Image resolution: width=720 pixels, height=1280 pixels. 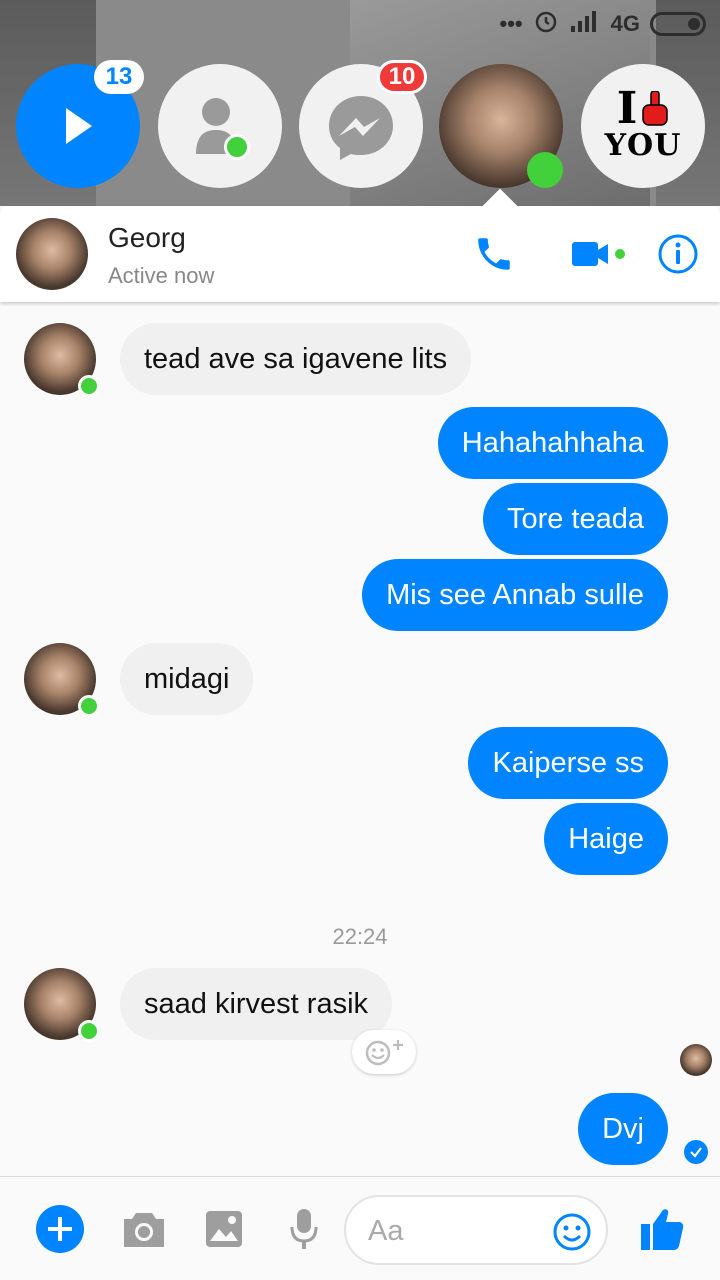 I want to click on info-button, so click(x=678, y=254).